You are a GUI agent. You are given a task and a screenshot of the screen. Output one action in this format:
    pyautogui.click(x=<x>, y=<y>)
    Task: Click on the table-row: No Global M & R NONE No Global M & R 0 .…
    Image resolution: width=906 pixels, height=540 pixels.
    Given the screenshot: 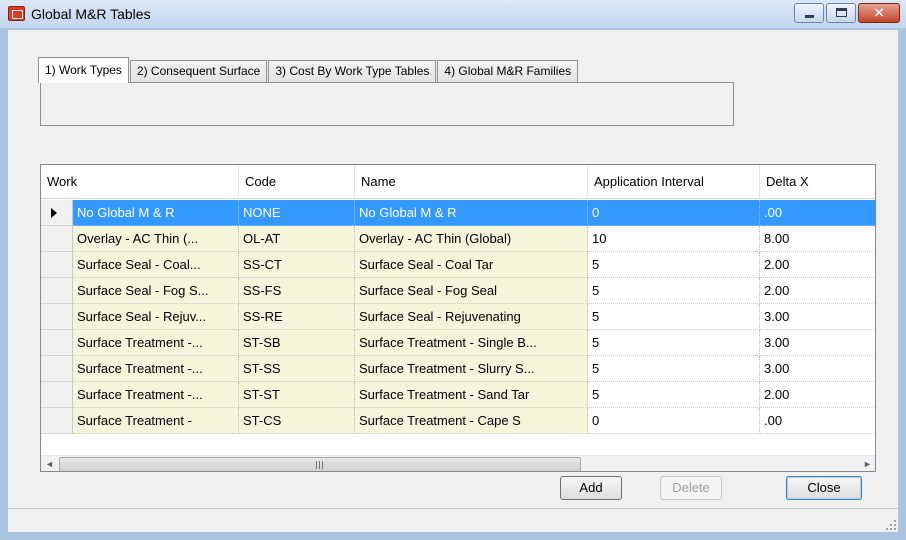 What is the action you would take?
    pyautogui.click(x=458, y=213)
    